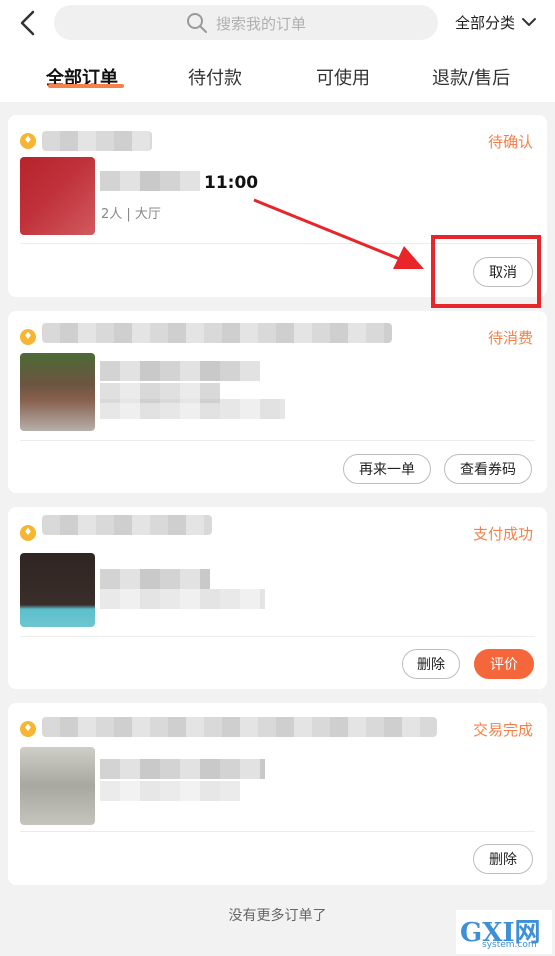 This screenshot has width=555, height=956. I want to click on order-tabs: 全部订单 待付款 可使用 退款/售后, so click(277, 75).